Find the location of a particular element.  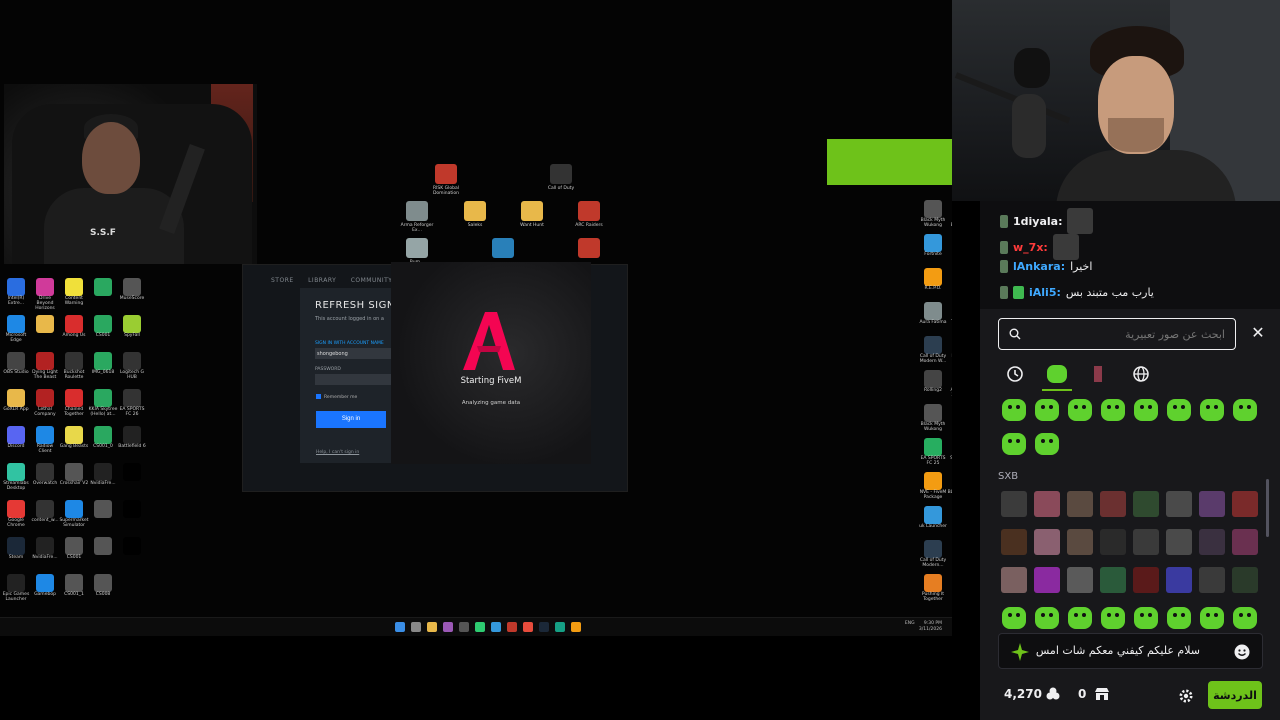

left-desktop-icon: Drive Beyond Horizons is located at coordinates (45, 295).